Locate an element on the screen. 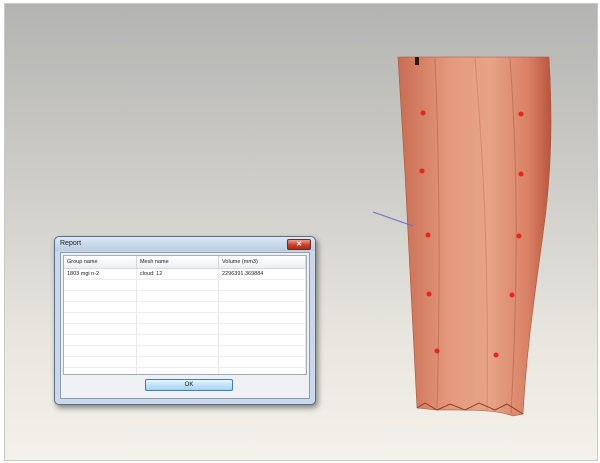 Image resolution: width=600 pixels, height=463 pixels. column-header-mesh-name: Mesh name is located at coordinates (178, 262).